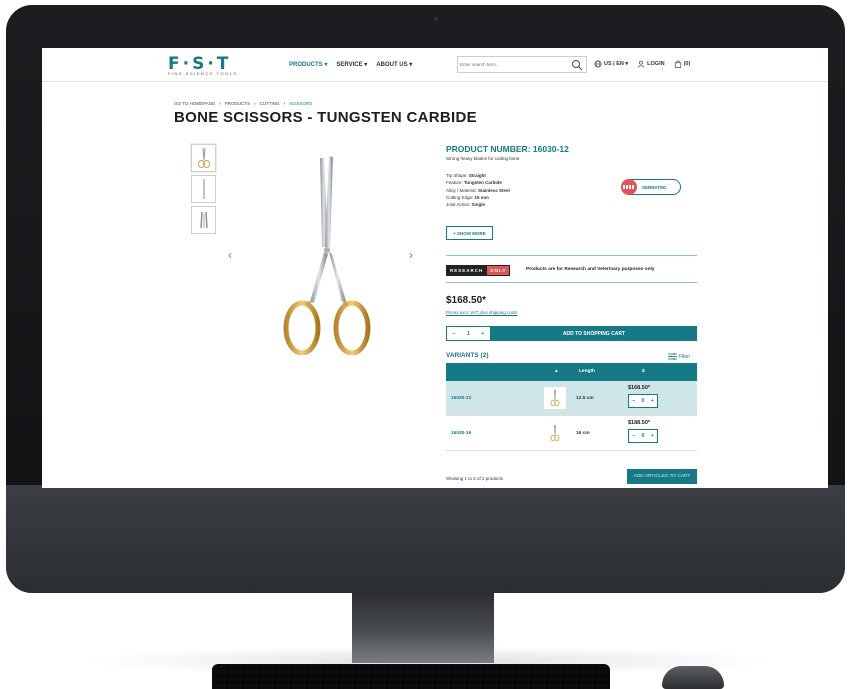 Image resolution: width=850 pixels, height=689 pixels. What do you see at coordinates (483, 183) in the screenshot?
I see `spec-value: Tungsten Carbide` at bounding box center [483, 183].